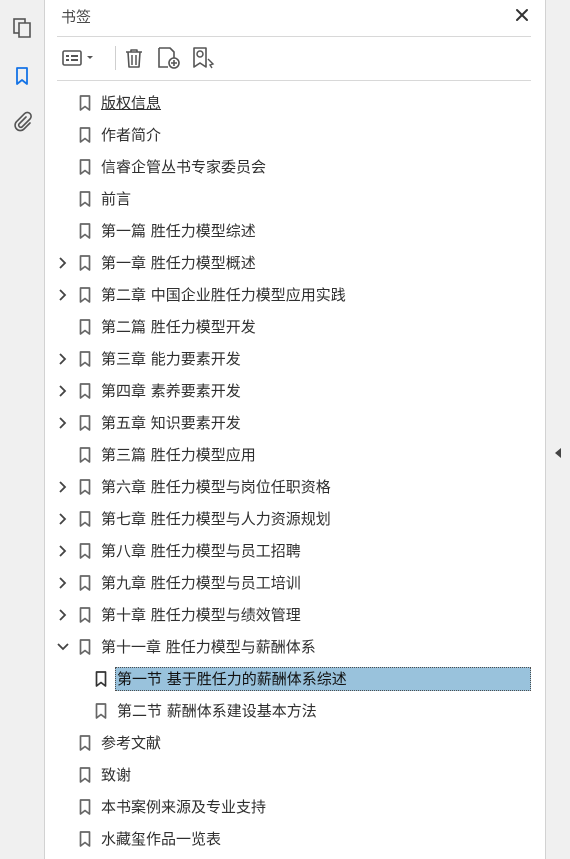 This screenshot has width=570, height=859. What do you see at coordinates (161, 839) in the screenshot?
I see `bookmark-label: 水藏玺作品一览表` at bounding box center [161, 839].